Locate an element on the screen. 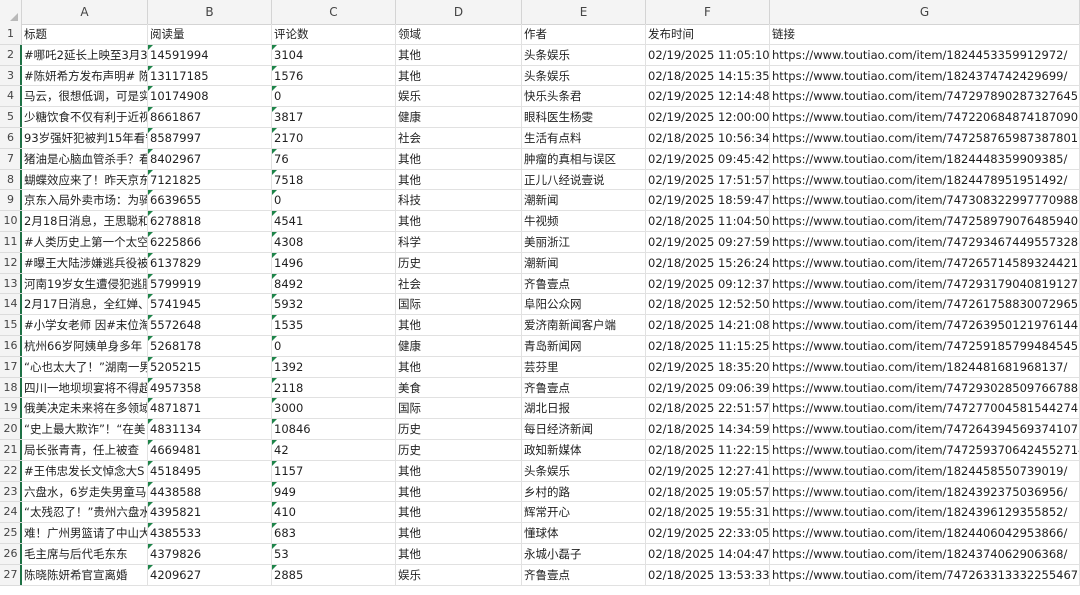  row-header: 8 is located at coordinates (11, 180).